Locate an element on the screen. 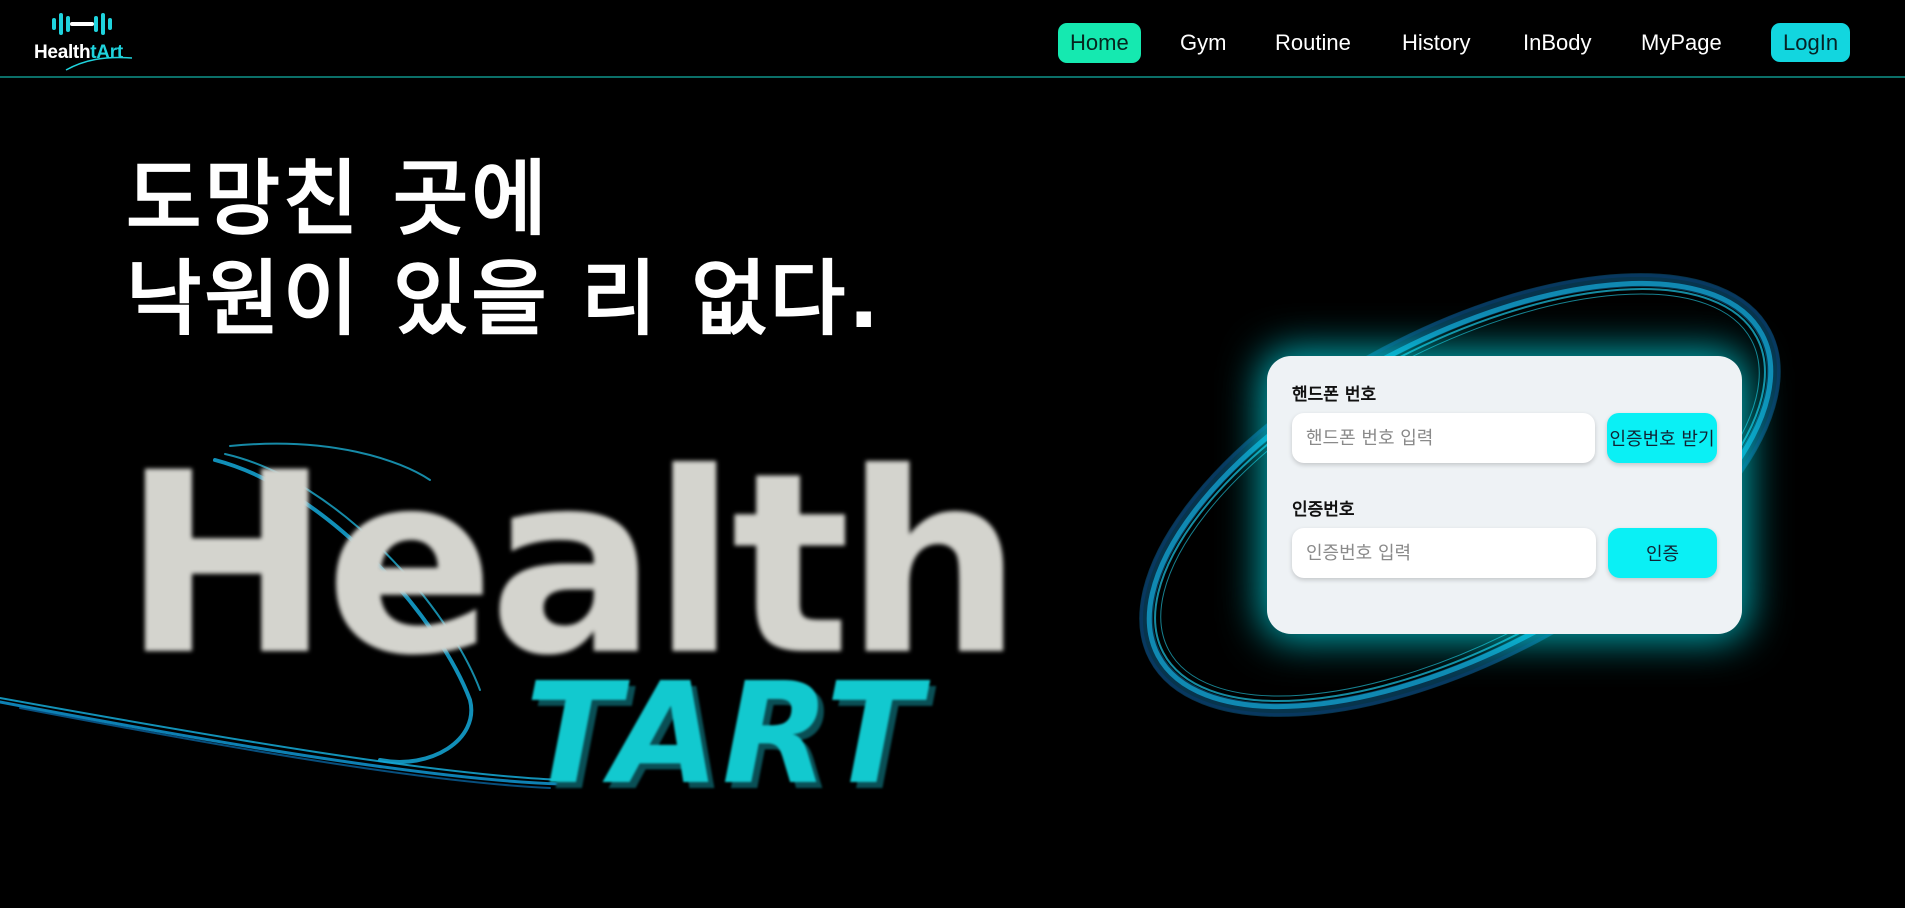  logo-swoosh-icon is located at coordinates (99, 63).